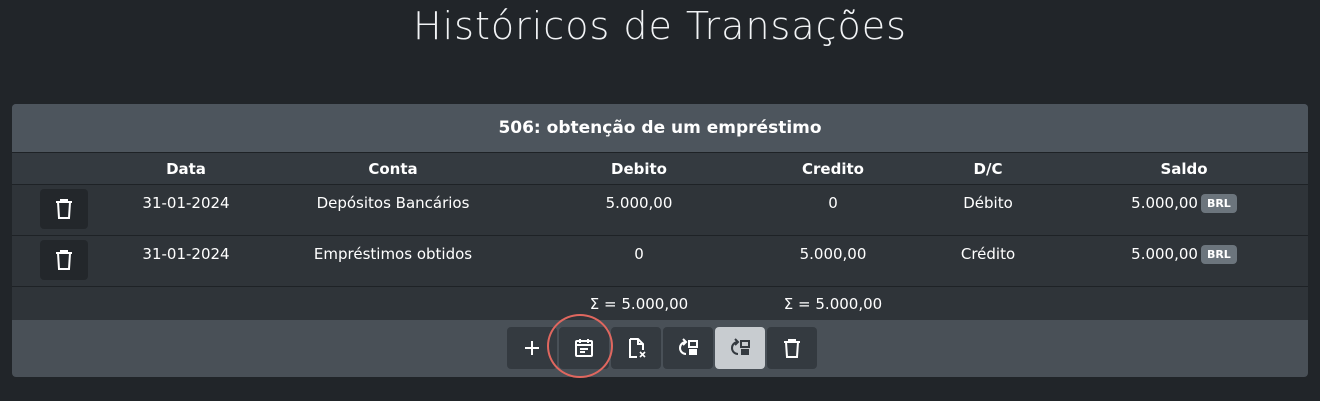  Describe the element at coordinates (833, 210) in the screenshot. I see `row-credit: 0` at that location.